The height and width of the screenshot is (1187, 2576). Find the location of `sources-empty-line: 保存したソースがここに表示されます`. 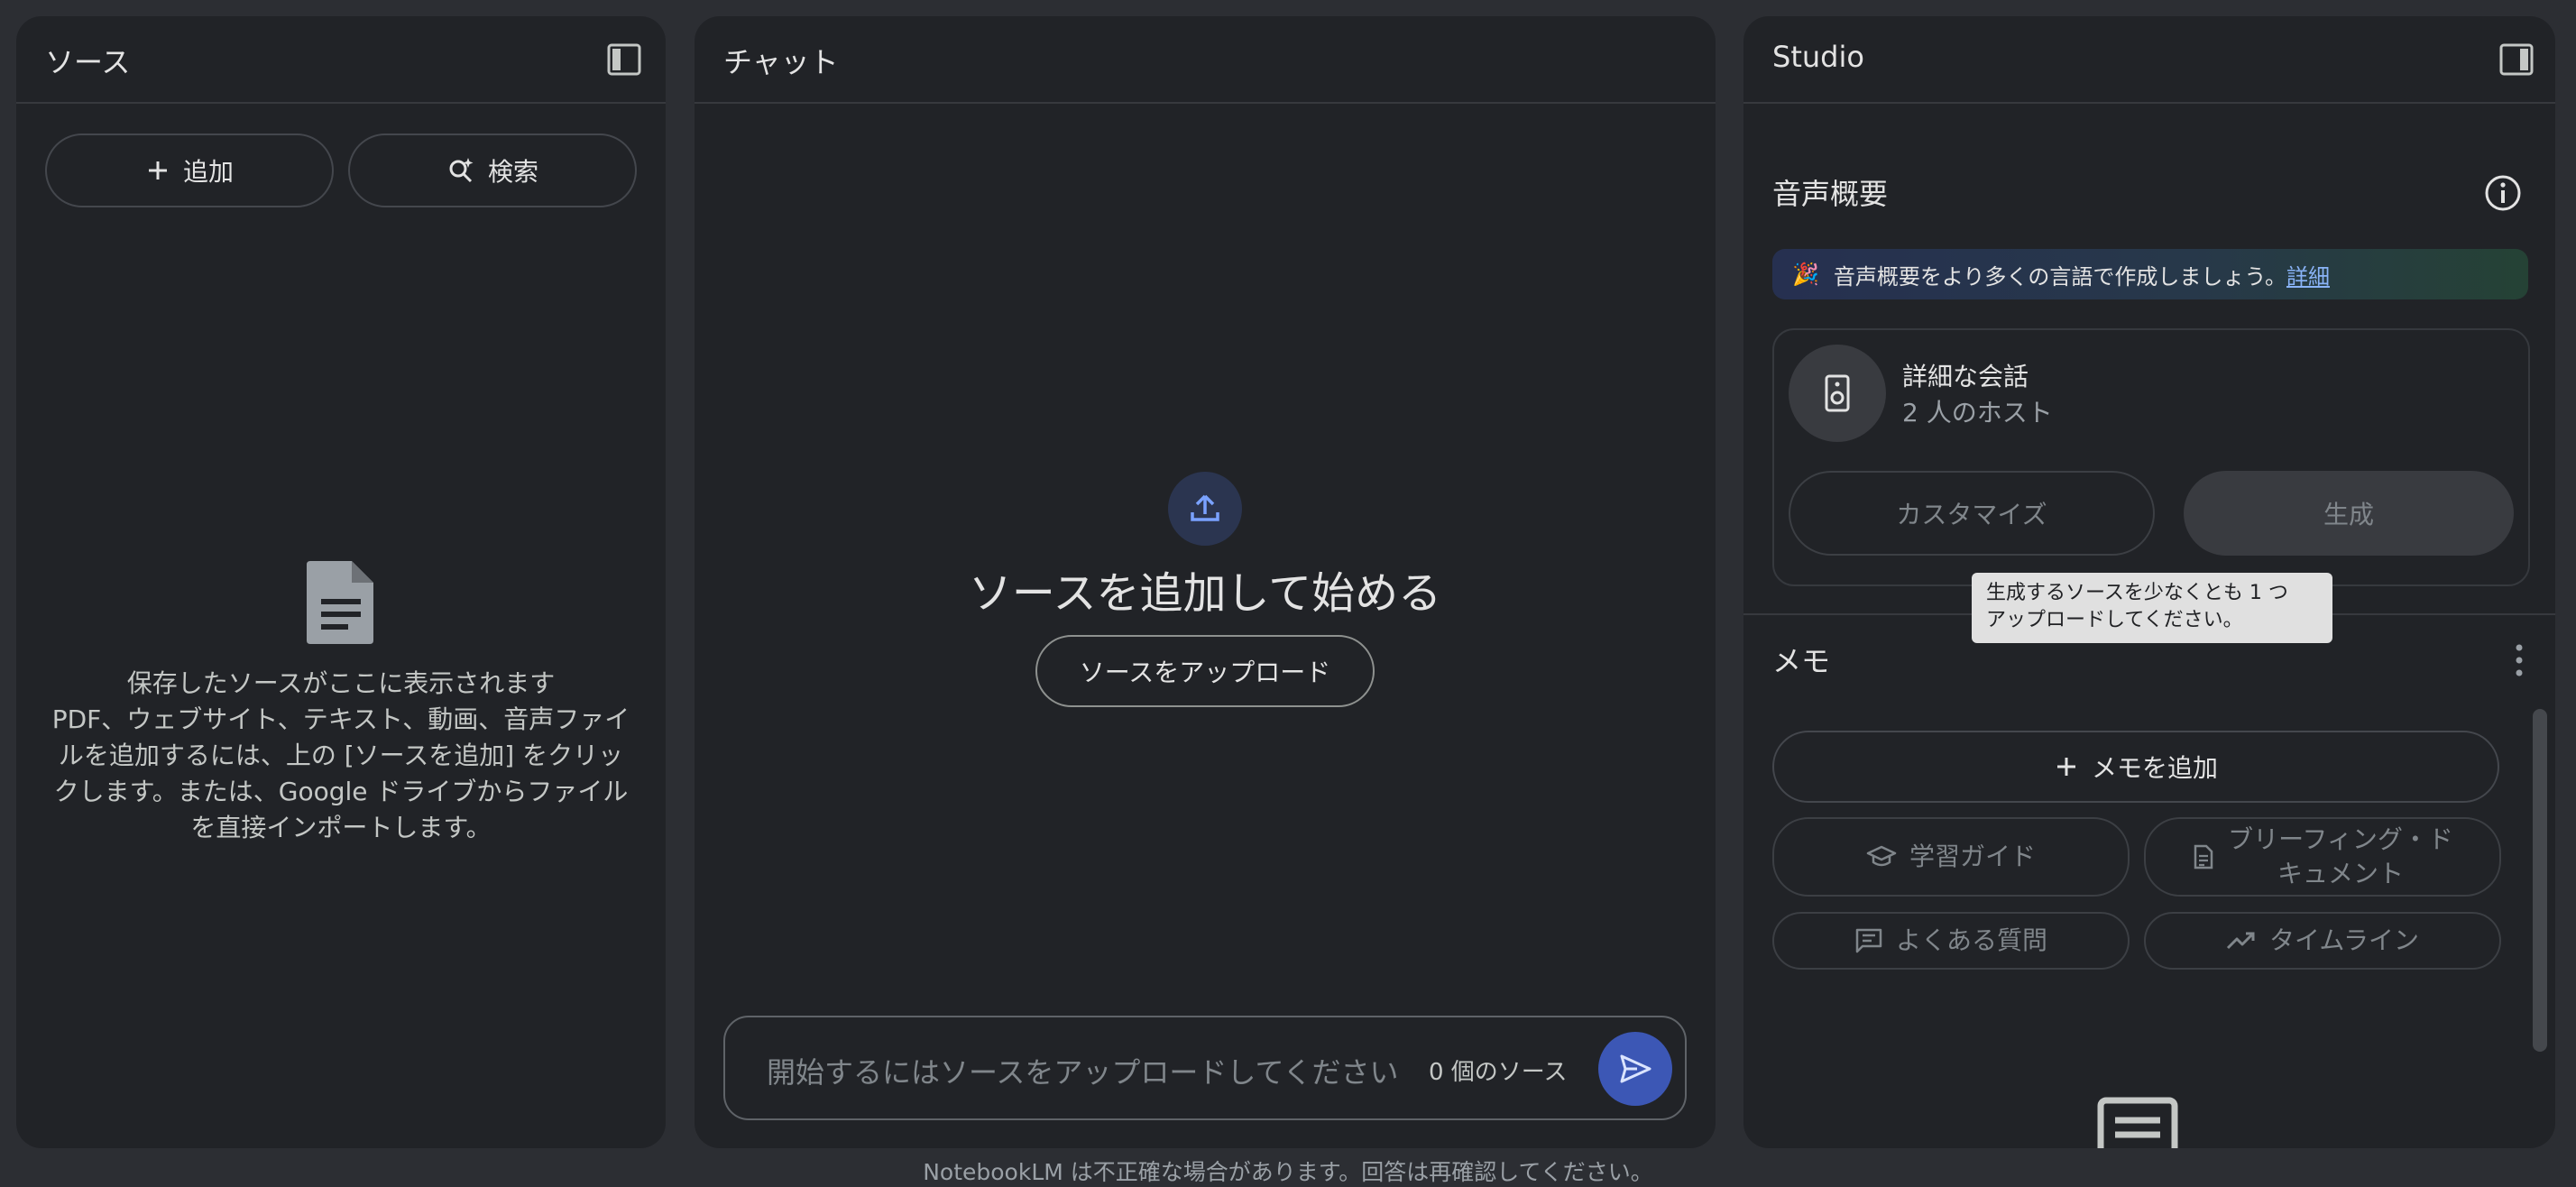

sources-empty-line: 保存したソースがここに表示されます is located at coordinates (341, 683).